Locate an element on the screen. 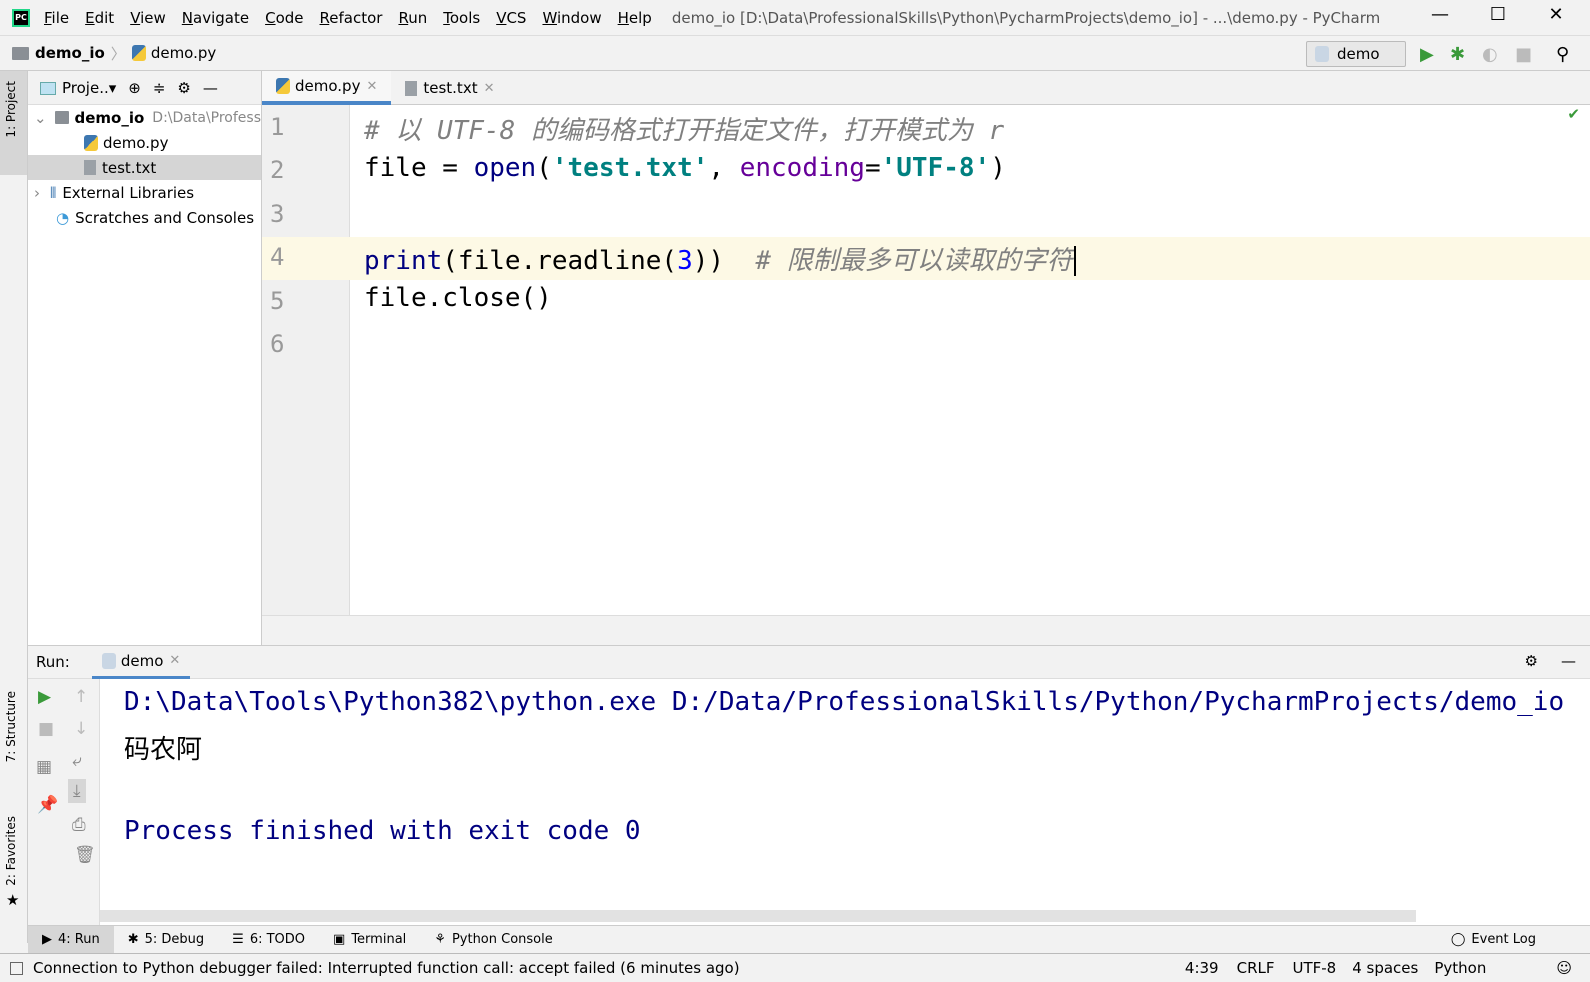 This screenshot has height=982, width=1590. collapse-all-icon: ≑ is located at coordinates (159, 88).